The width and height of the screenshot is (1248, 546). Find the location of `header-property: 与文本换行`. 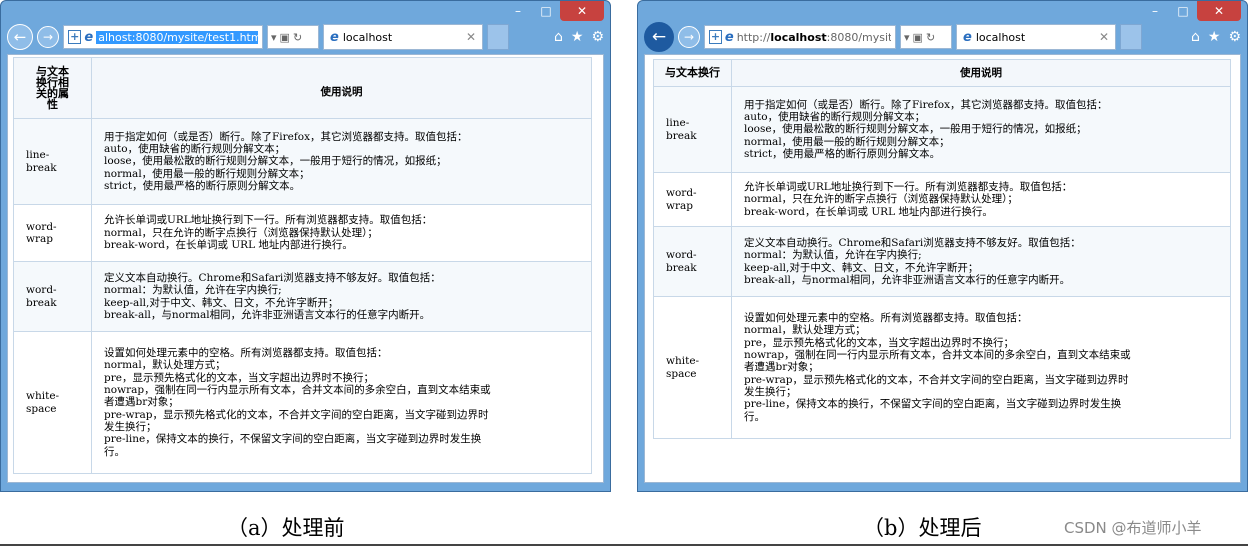

header-property: 与文本换行 is located at coordinates (692, 73).